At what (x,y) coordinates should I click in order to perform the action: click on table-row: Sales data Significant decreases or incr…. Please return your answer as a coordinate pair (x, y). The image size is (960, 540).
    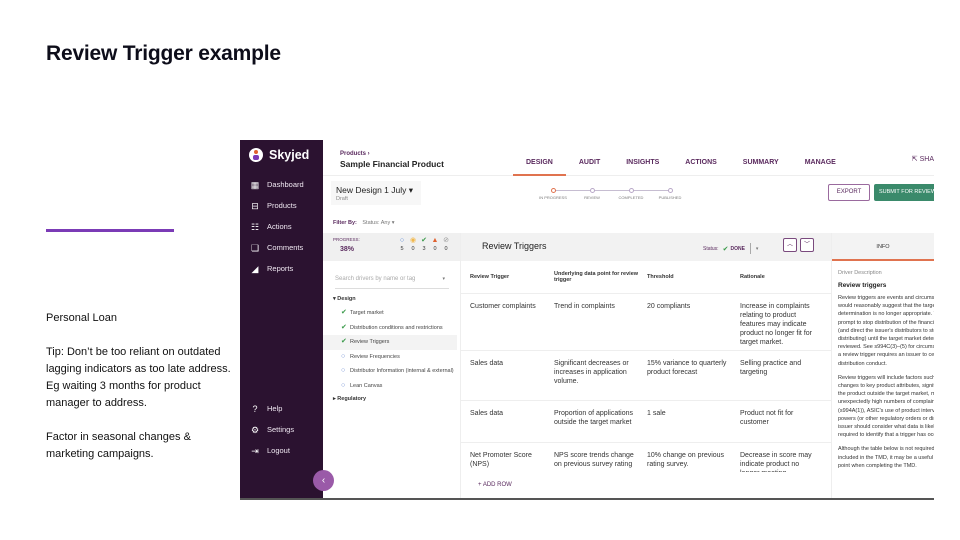
    Looking at the image, I should click on (646, 376).